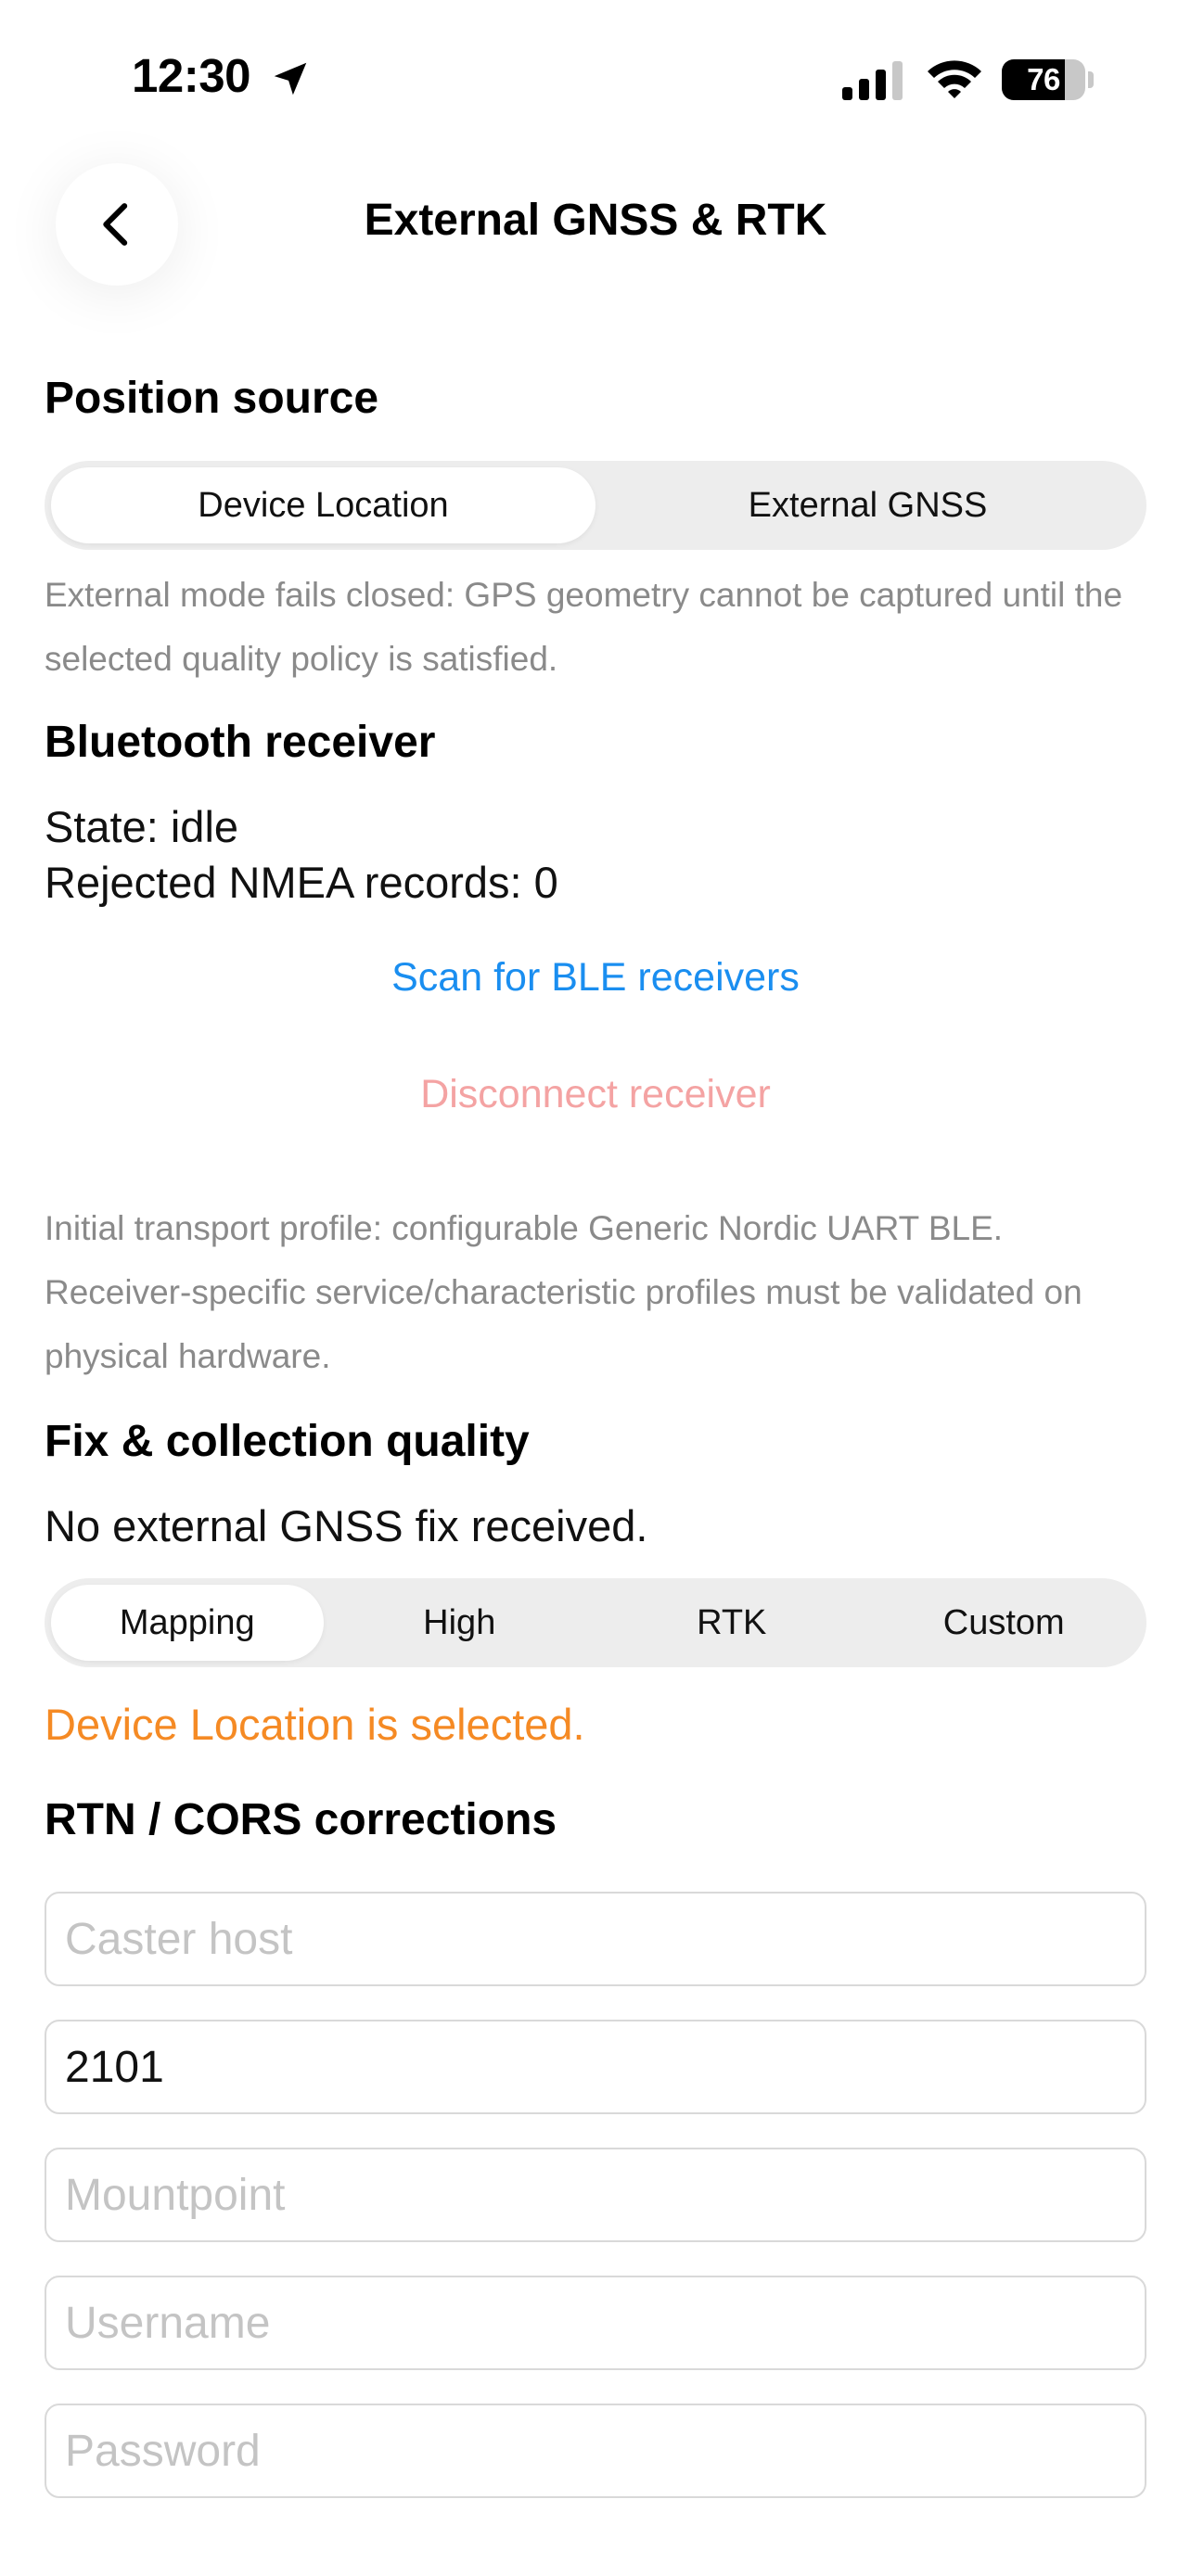 The width and height of the screenshot is (1191, 2576). I want to click on wifi-icon, so click(955, 79).